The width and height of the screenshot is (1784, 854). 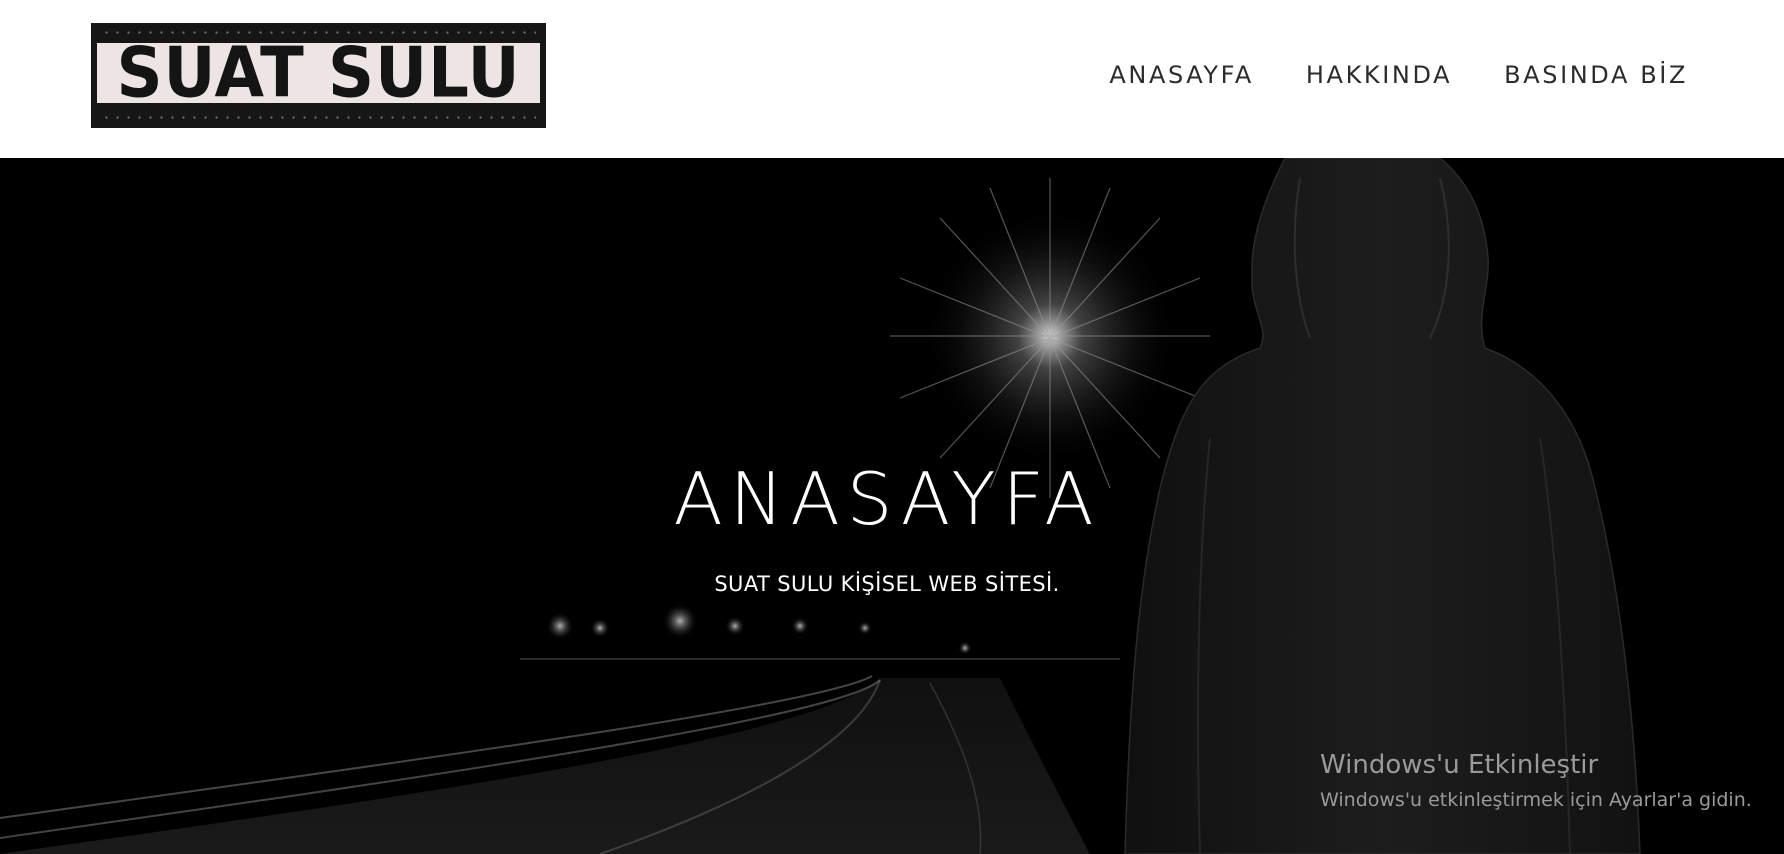 What do you see at coordinates (545, 764) in the screenshot?
I see `road` at bounding box center [545, 764].